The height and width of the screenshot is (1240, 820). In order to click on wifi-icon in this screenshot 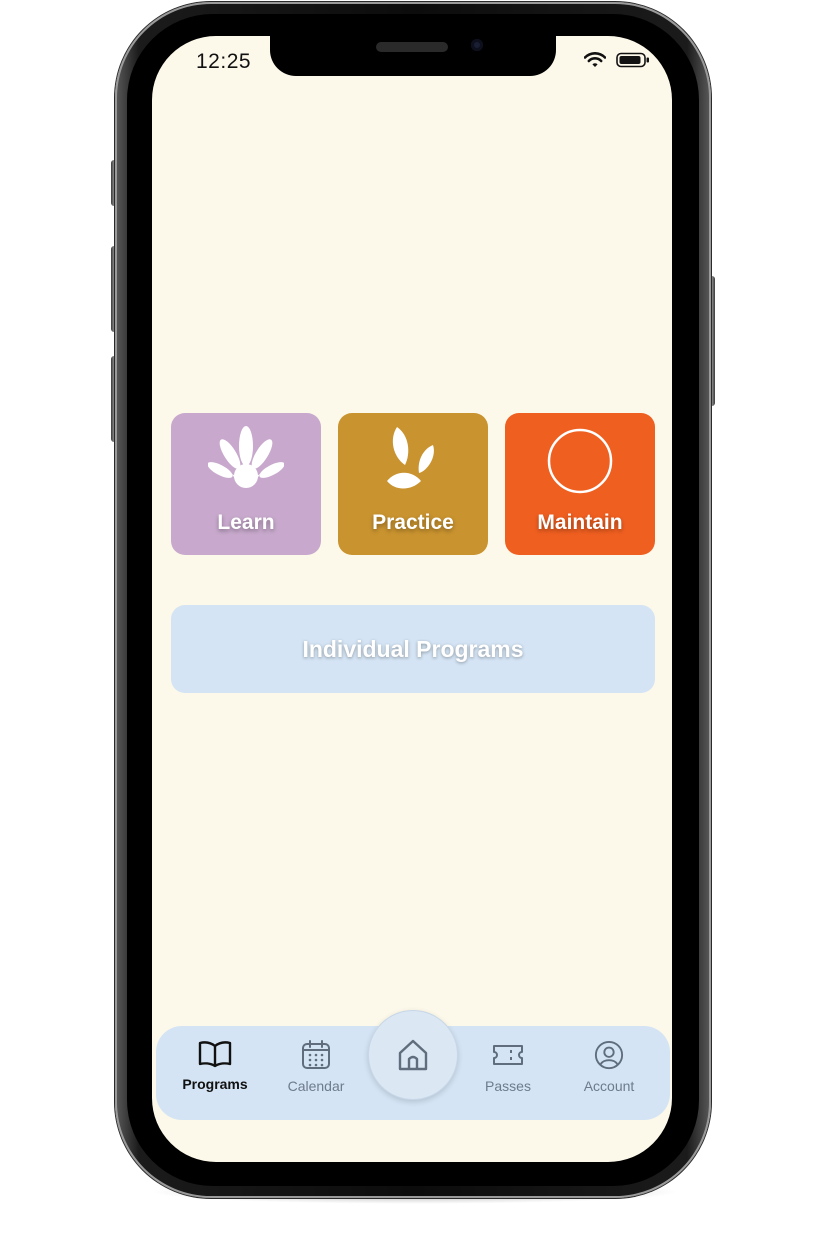, I will do `click(595, 59)`.